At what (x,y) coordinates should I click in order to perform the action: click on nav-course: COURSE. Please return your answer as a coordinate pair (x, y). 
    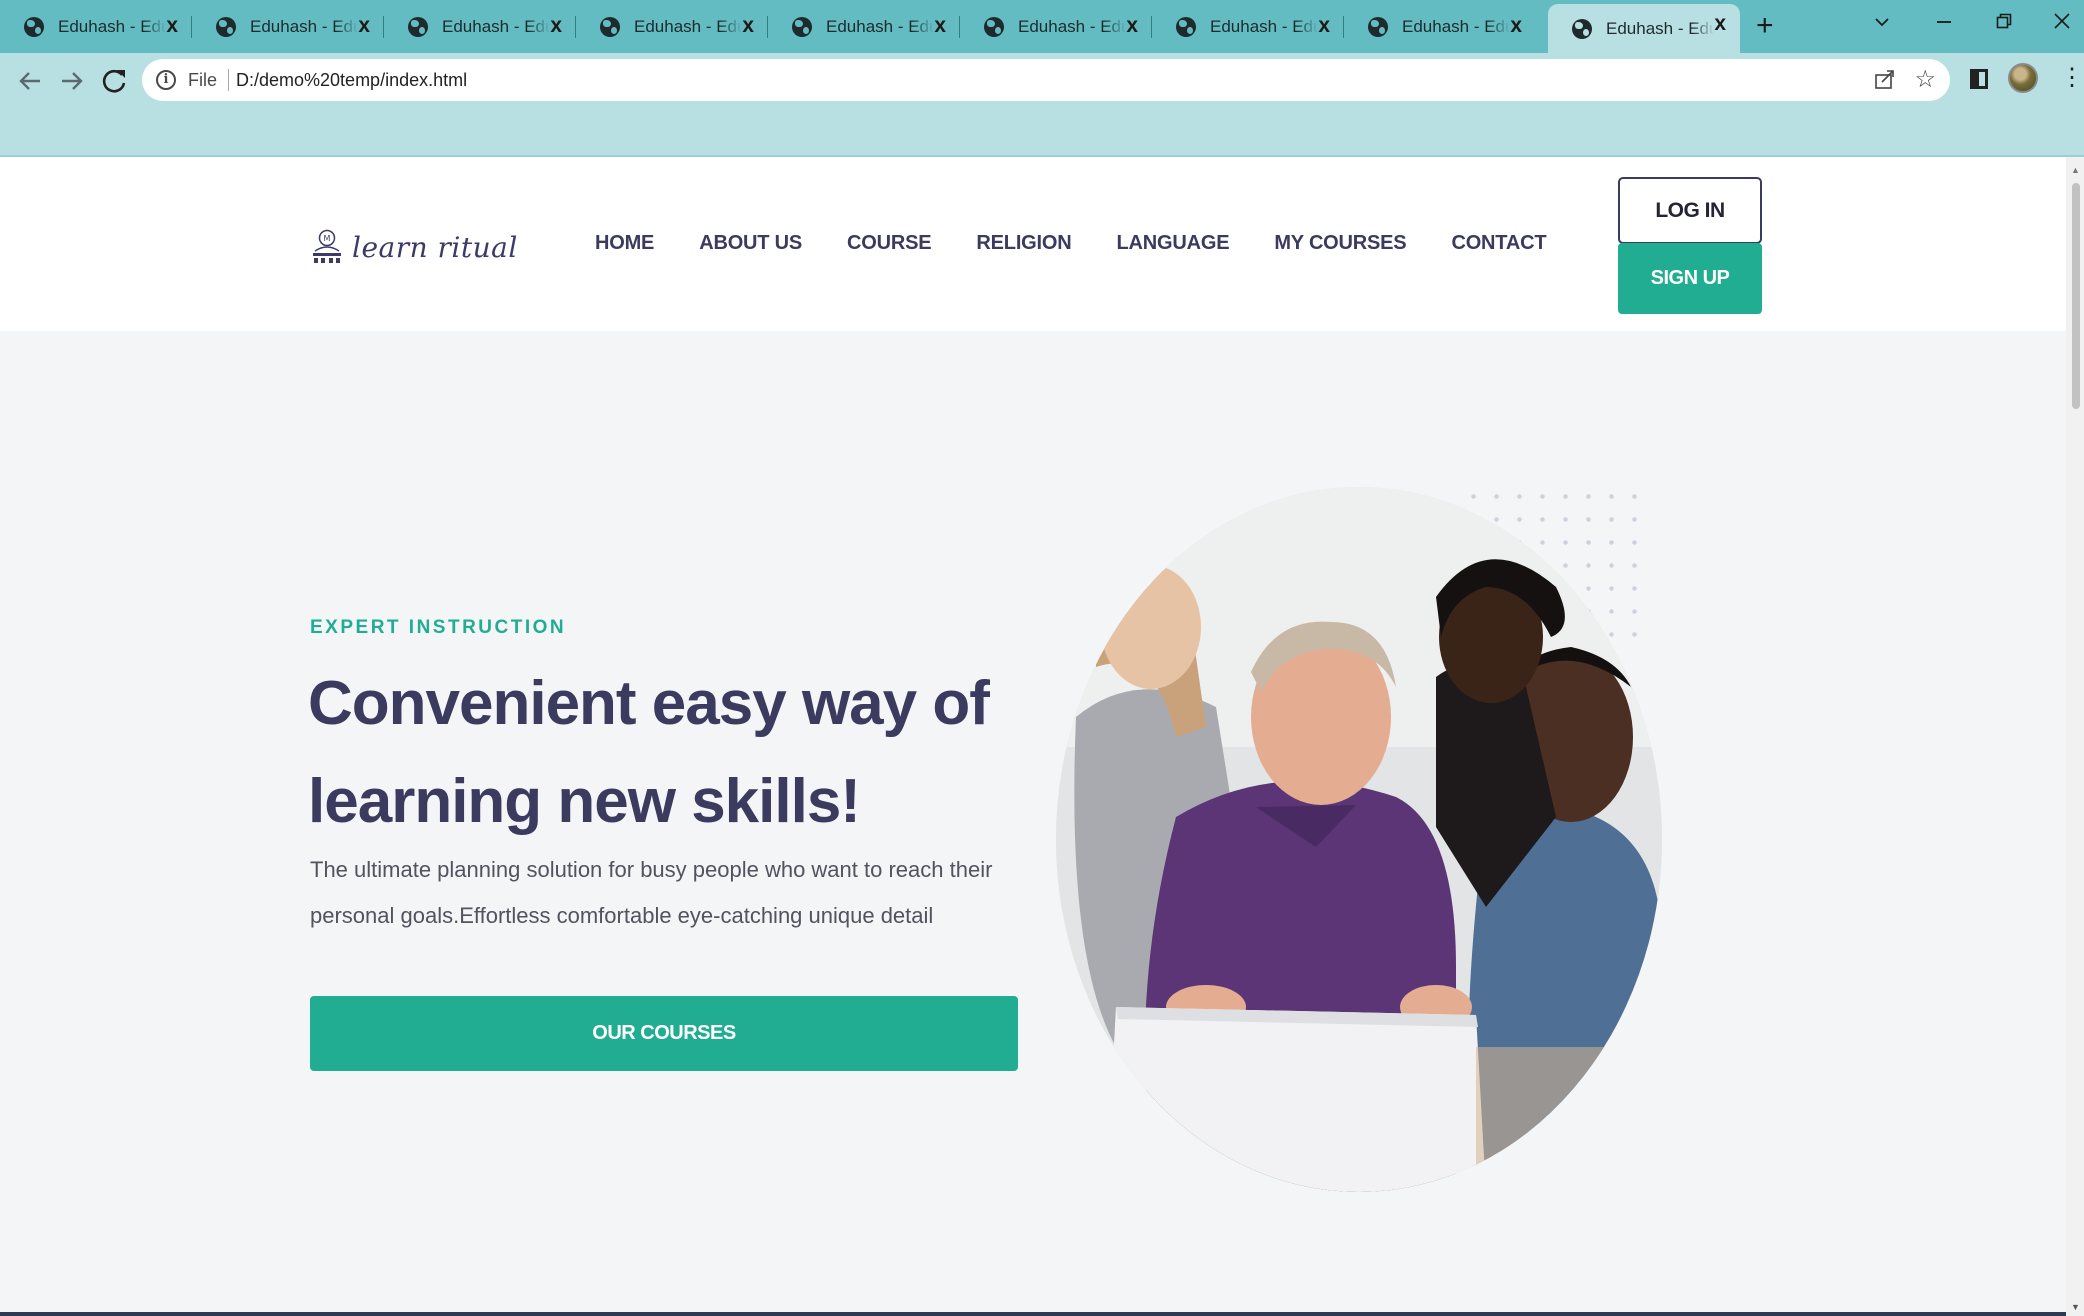
    Looking at the image, I should click on (889, 243).